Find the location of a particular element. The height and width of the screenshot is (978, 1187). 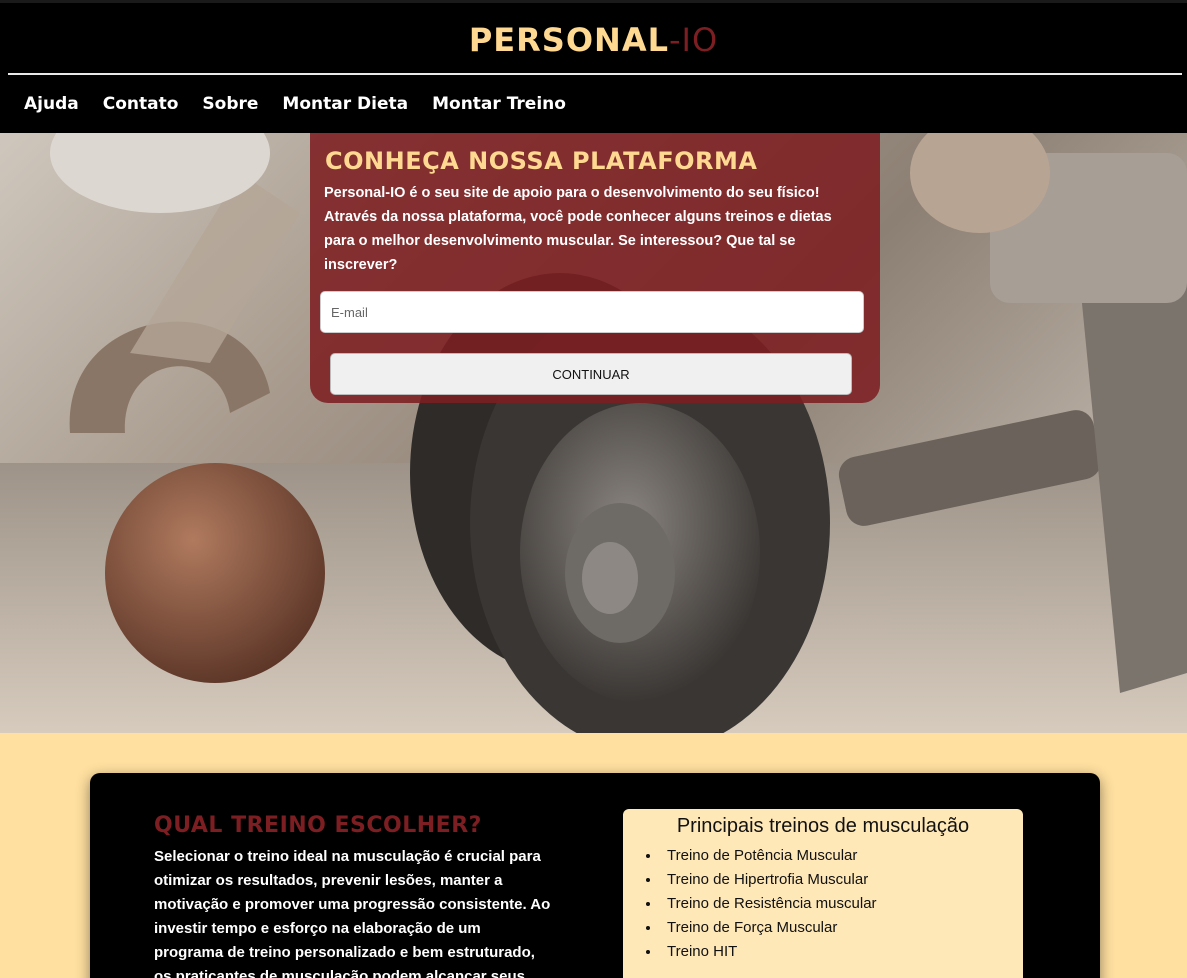

list-item: Treino de Força Muscular is located at coordinates (842, 928).